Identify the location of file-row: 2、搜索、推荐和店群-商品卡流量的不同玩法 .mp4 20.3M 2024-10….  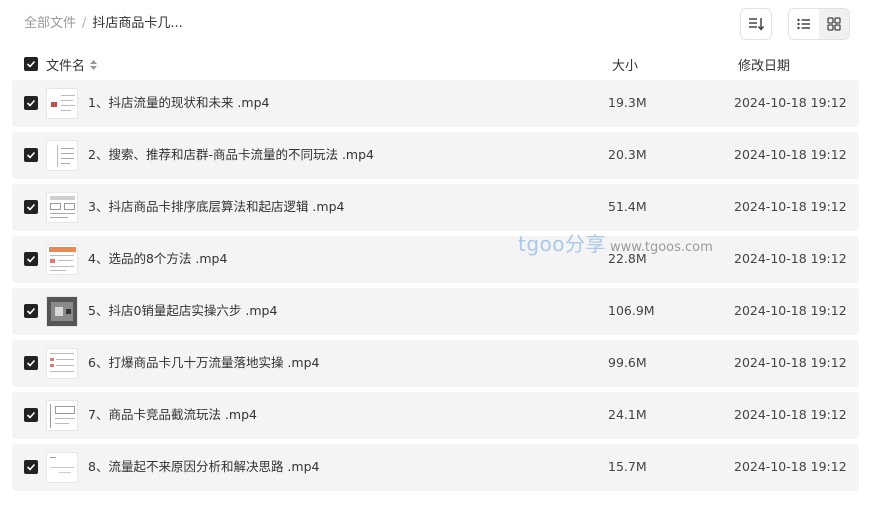
(435, 155).